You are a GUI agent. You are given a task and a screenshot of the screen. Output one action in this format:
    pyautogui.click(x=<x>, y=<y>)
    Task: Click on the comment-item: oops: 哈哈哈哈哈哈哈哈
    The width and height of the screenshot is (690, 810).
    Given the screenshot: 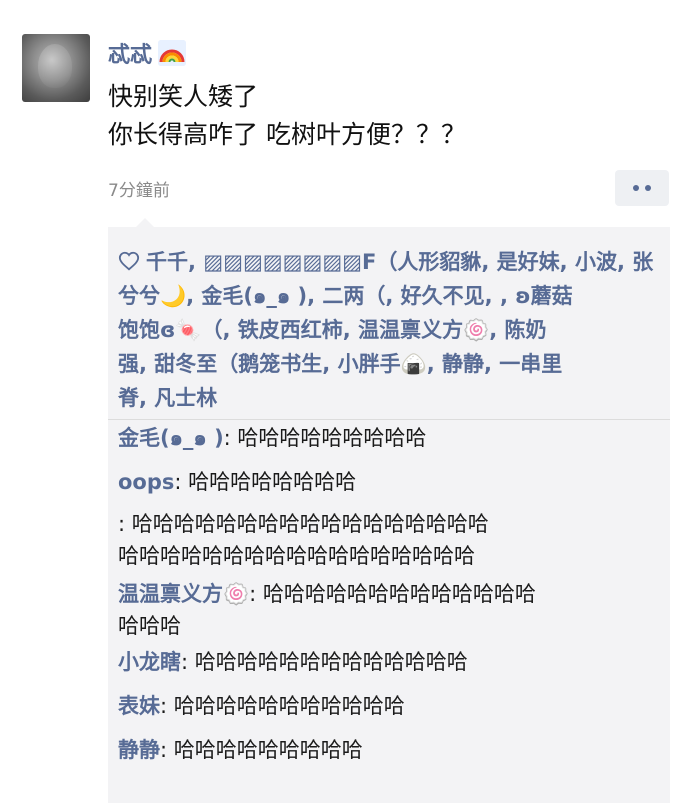 What is the action you would take?
    pyautogui.click(x=237, y=482)
    